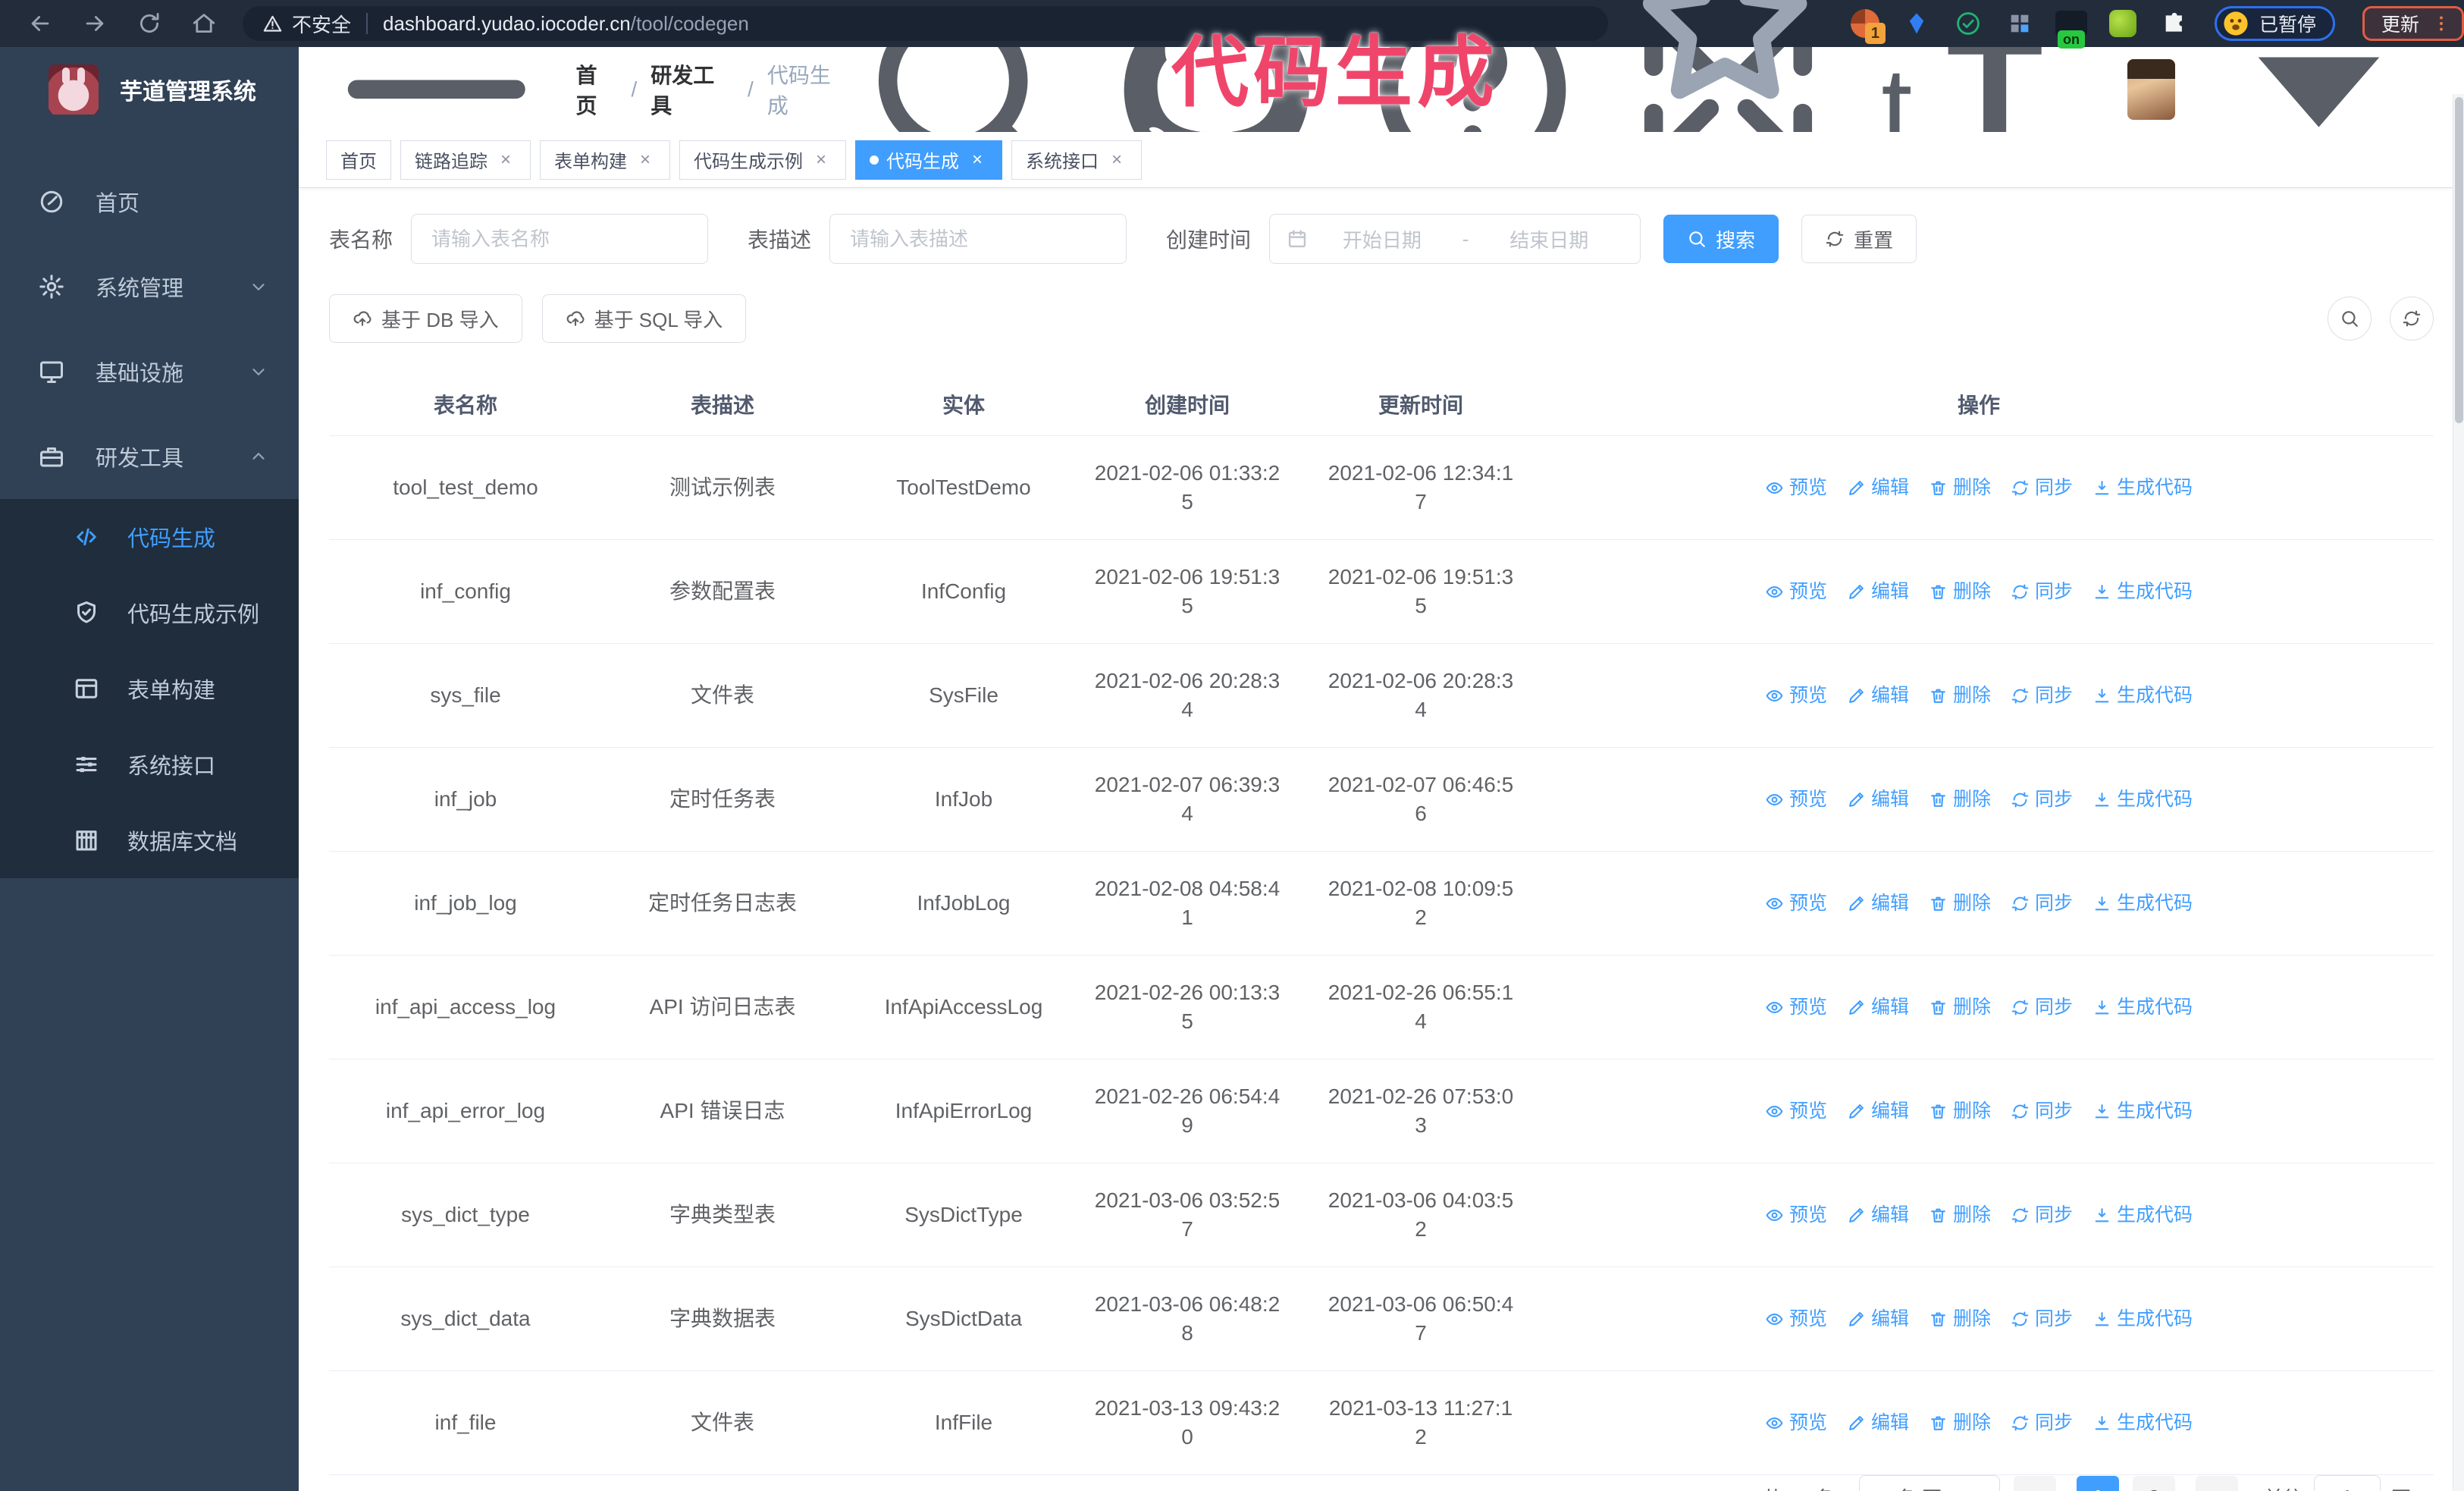 Image resolution: width=2464 pixels, height=1491 pixels. Describe the element at coordinates (2020, 23) in the screenshot. I see `extension-icon-grid` at that location.